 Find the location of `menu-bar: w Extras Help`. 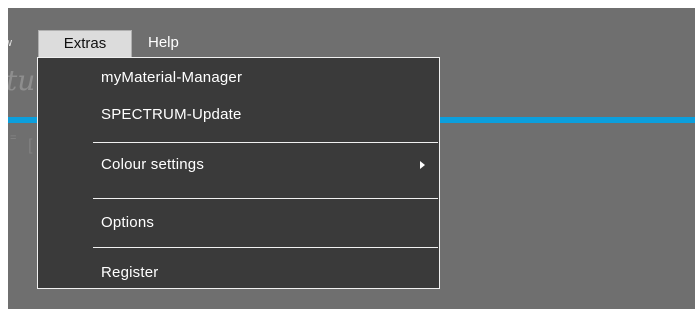

menu-bar: w Extras Help is located at coordinates (351, 44).